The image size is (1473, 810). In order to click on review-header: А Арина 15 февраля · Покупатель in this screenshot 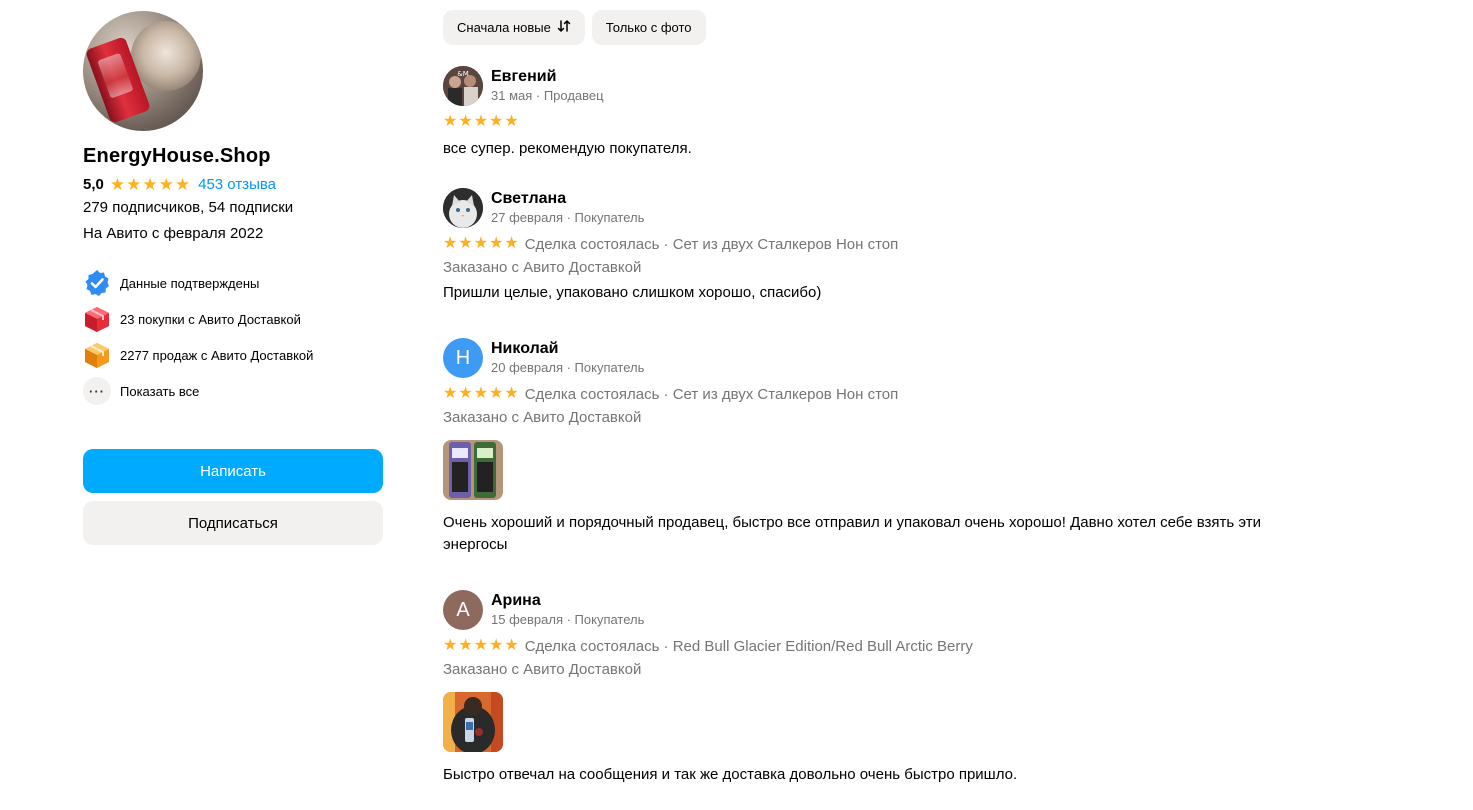, I will do `click(893, 610)`.